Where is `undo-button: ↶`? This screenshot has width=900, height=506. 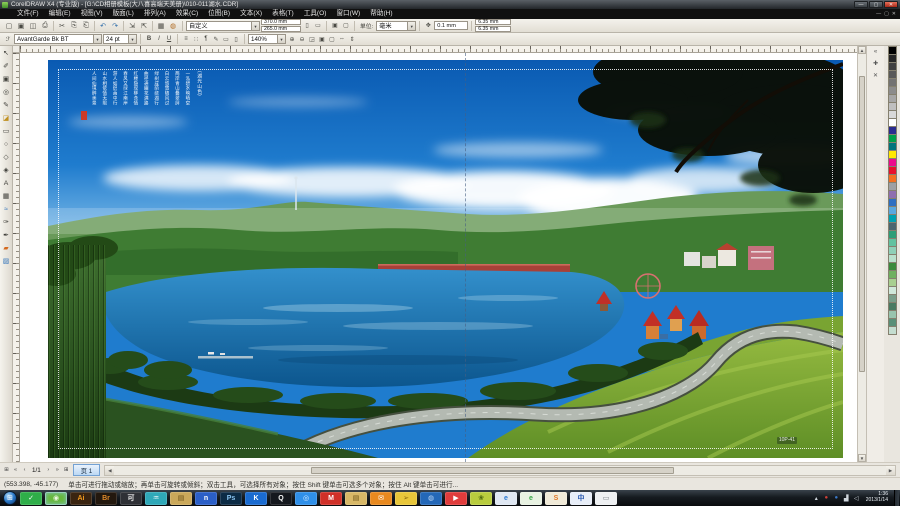
undo-button: ↶ is located at coordinates (103, 25).